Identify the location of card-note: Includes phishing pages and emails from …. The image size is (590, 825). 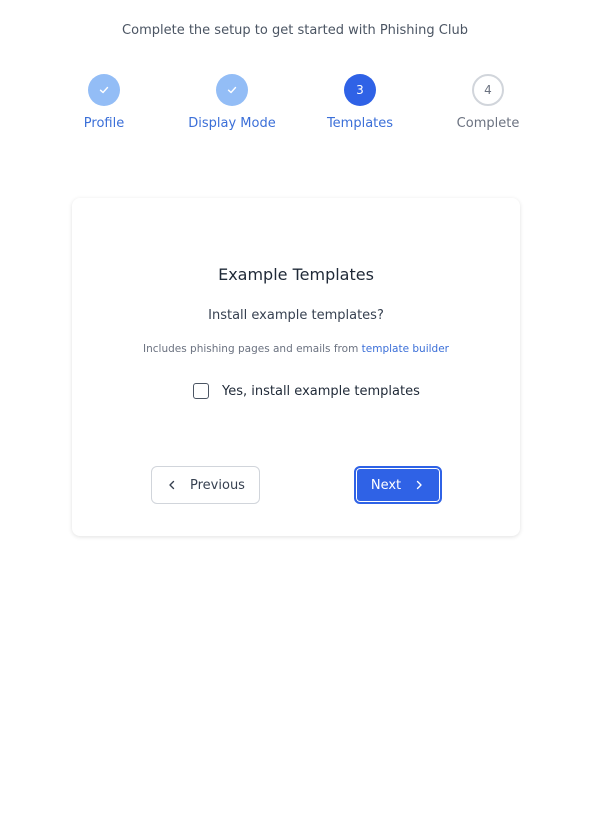
(296, 349).